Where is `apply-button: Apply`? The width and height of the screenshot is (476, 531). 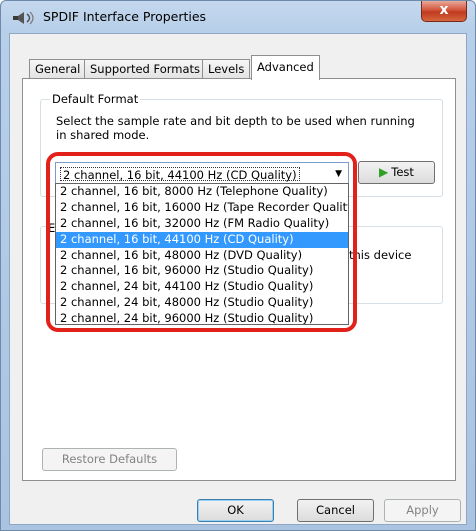
apply-button: Apply is located at coordinates (422, 510).